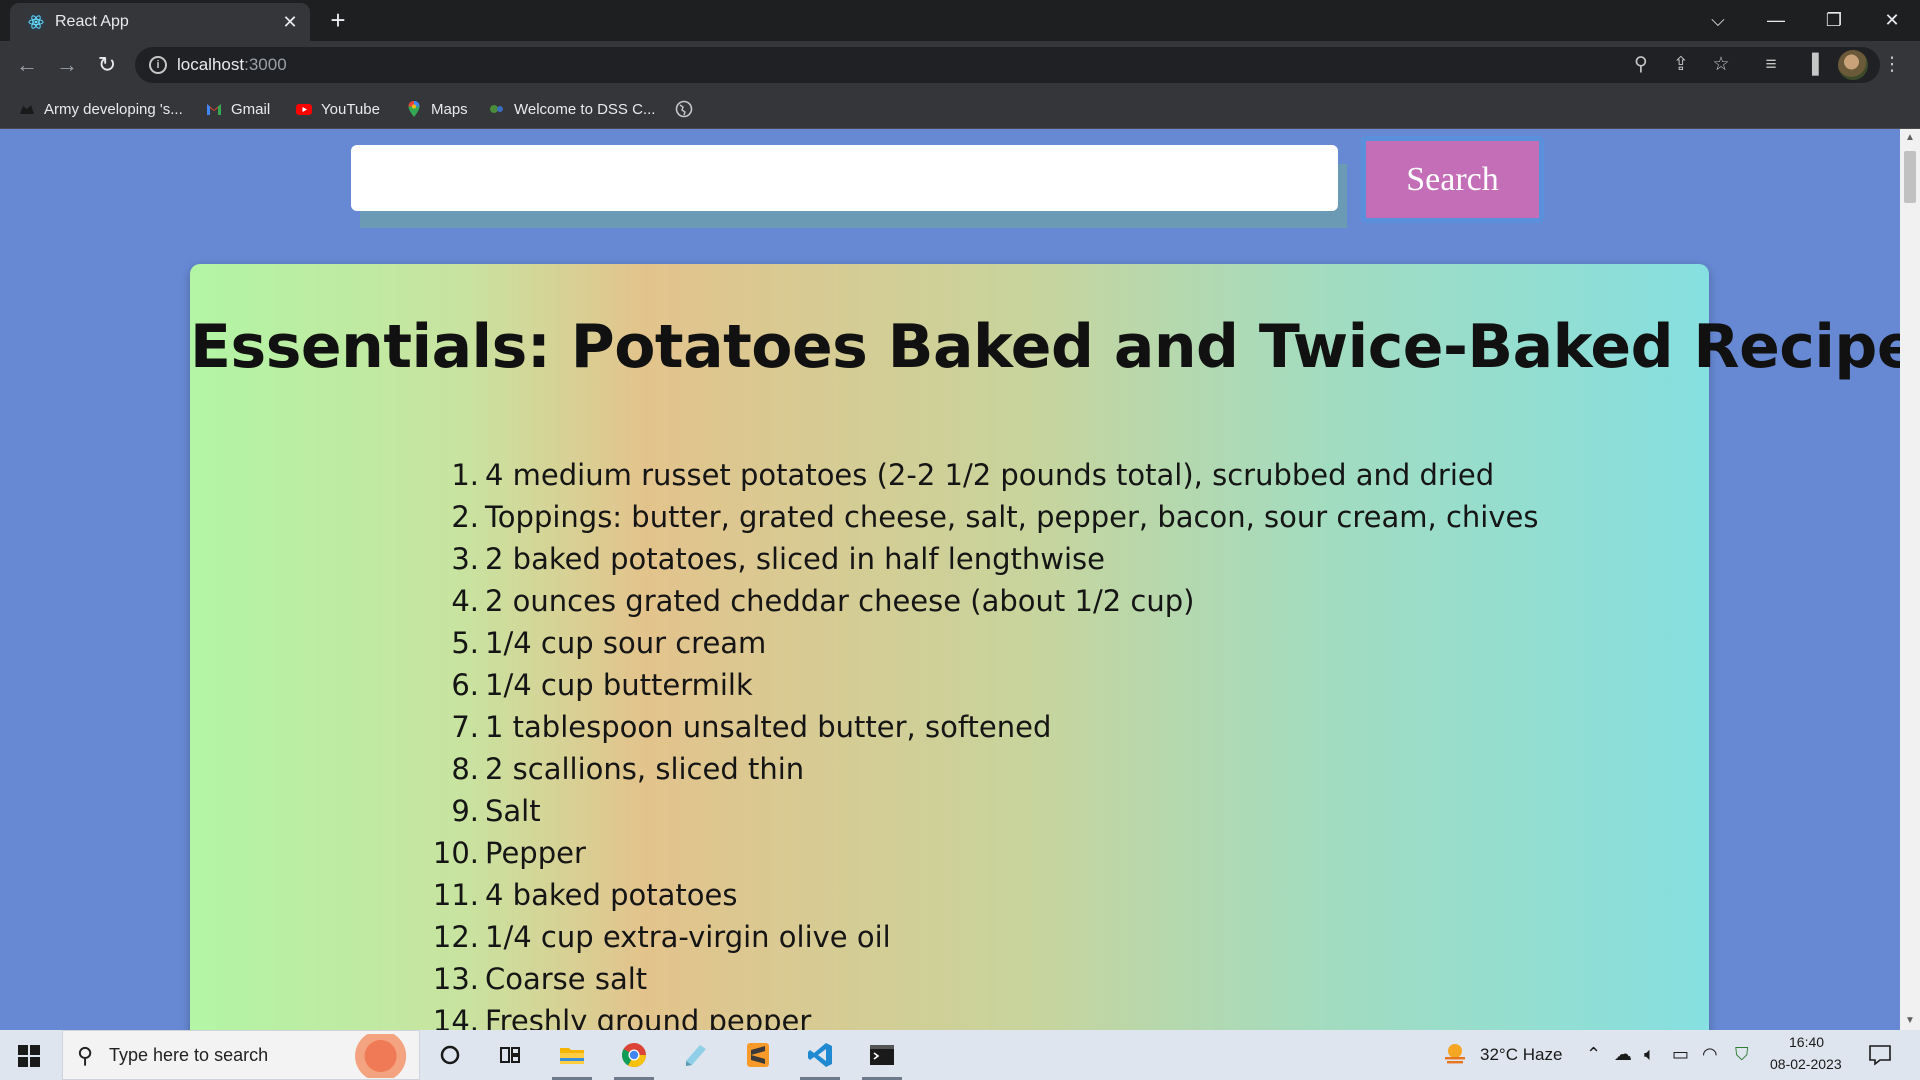  I want to click on url-port: :3000, so click(265, 64).